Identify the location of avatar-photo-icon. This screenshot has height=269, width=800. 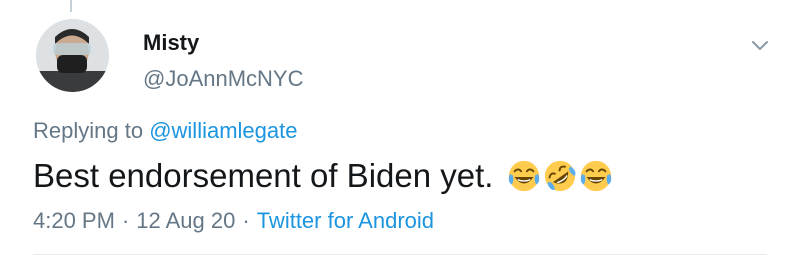
(72, 55).